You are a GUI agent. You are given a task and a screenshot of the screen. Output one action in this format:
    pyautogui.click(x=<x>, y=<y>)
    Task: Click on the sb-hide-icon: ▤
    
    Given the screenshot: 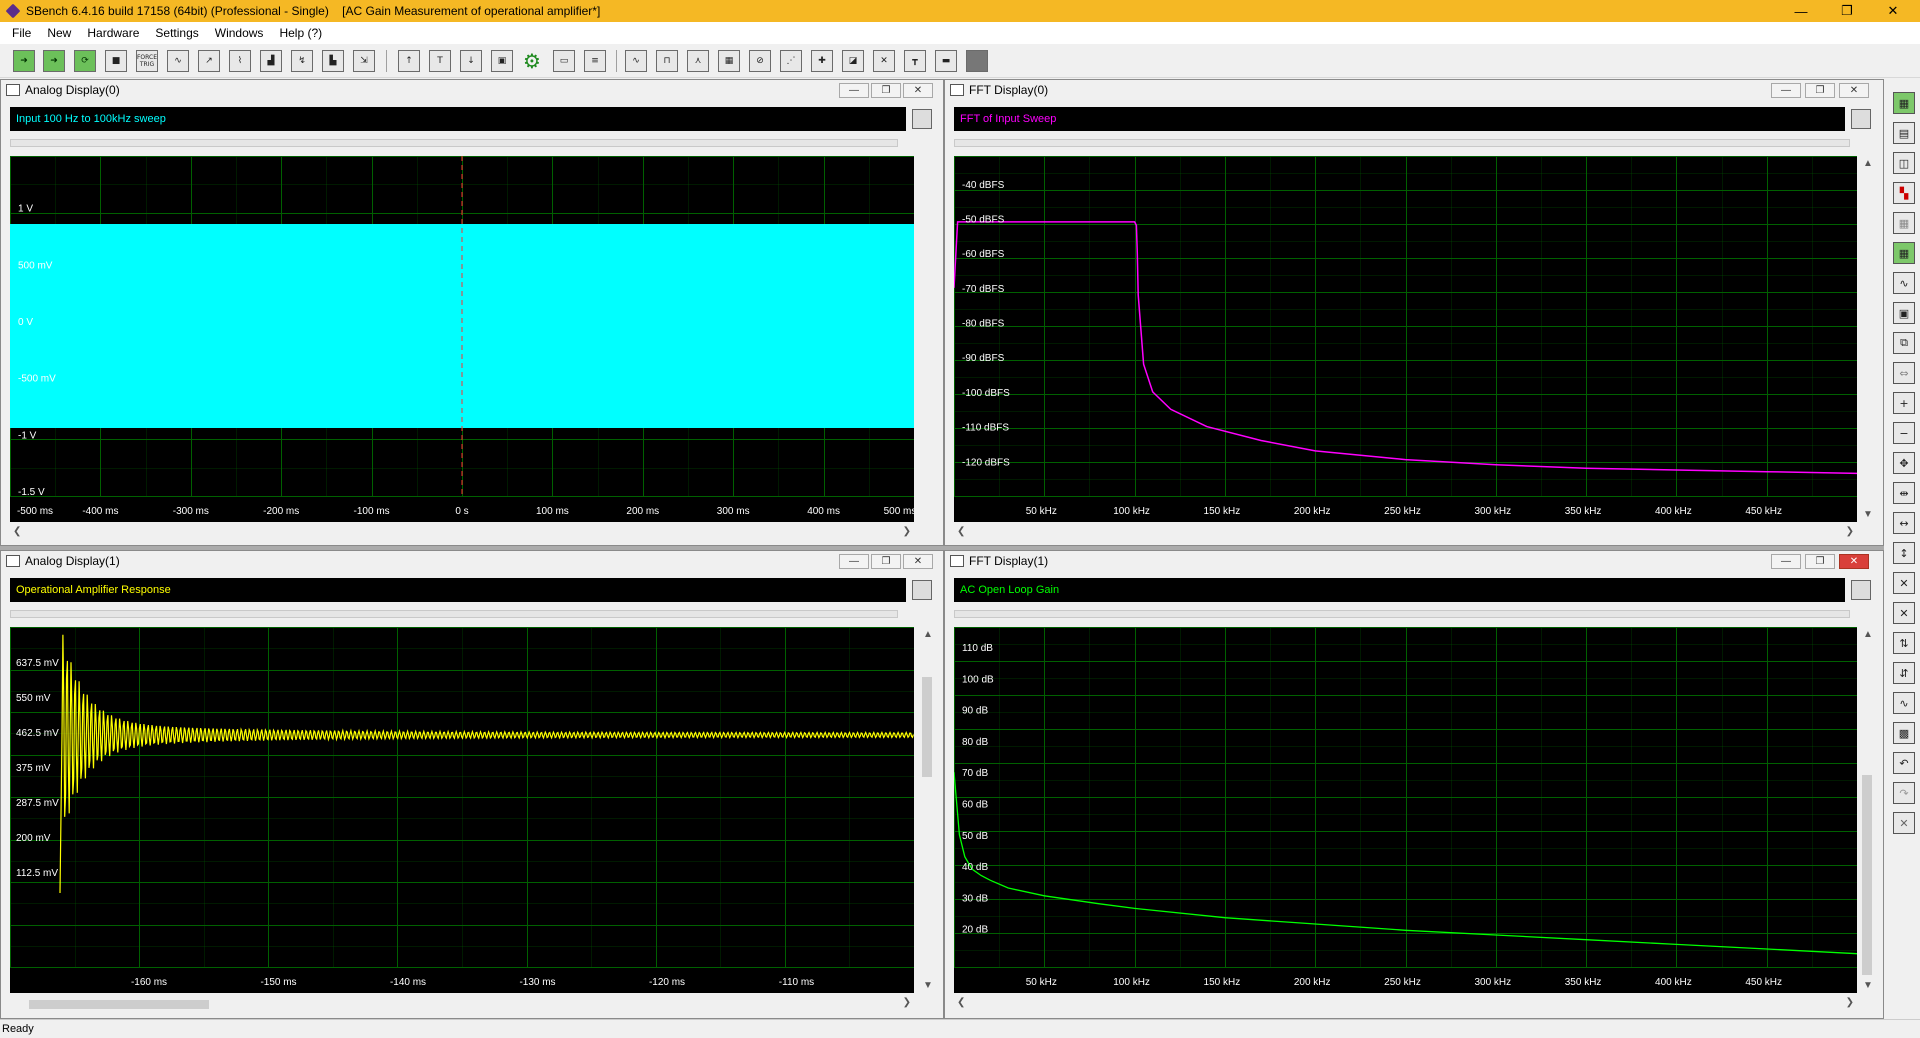 What is the action you would take?
    pyautogui.click(x=1904, y=133)
    